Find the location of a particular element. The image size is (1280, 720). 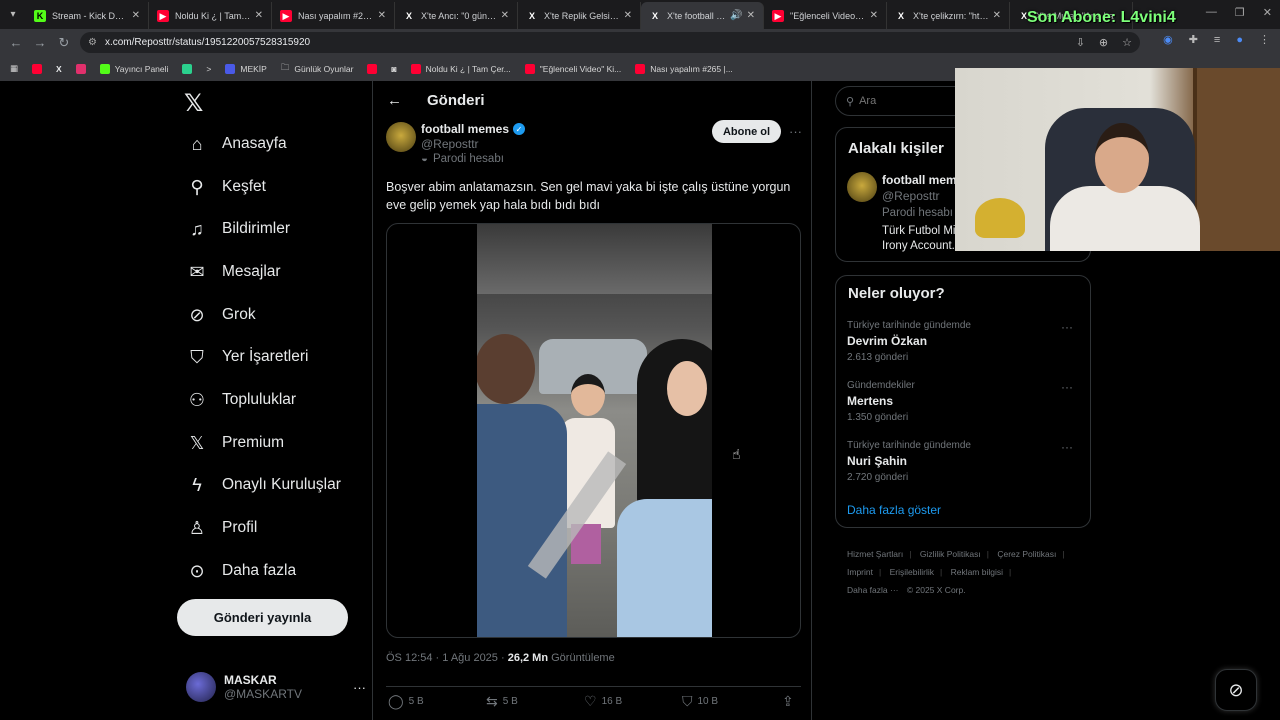

profile-icon: ● is located at coordinates (1239, 40).